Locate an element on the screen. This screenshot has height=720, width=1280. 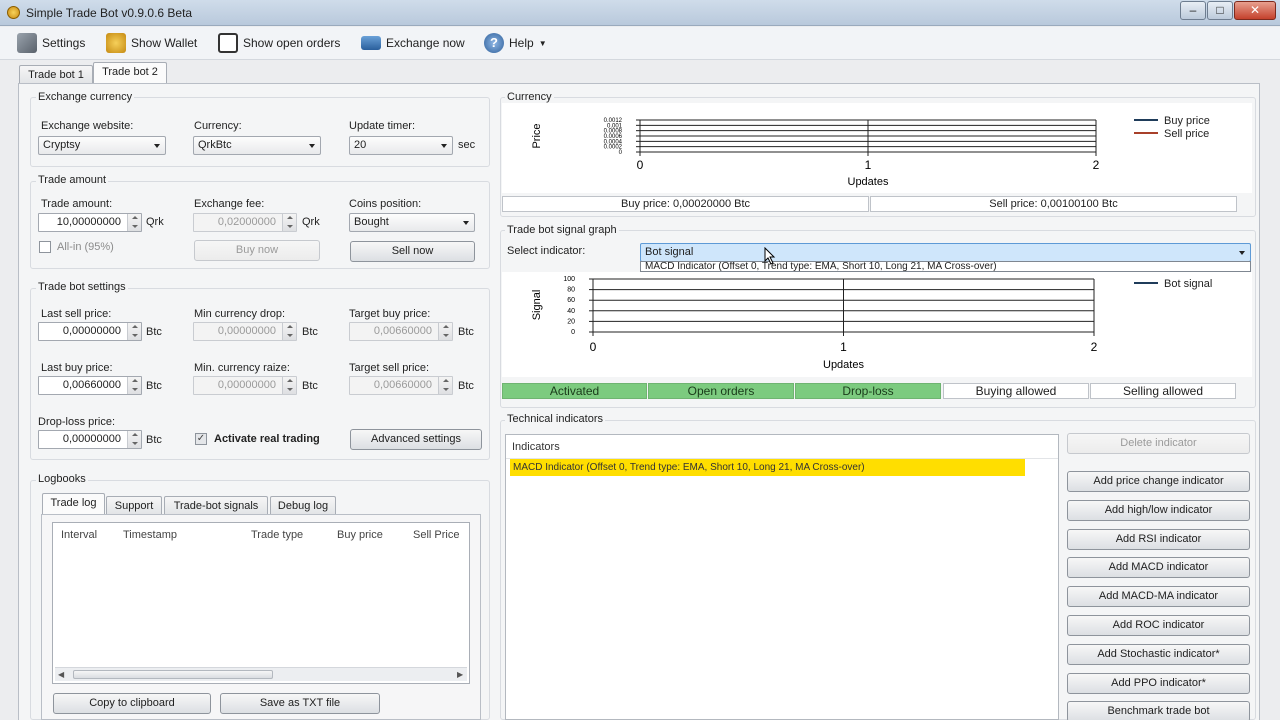
indicator-select: Bot signal is located at coordinates (945, 252).